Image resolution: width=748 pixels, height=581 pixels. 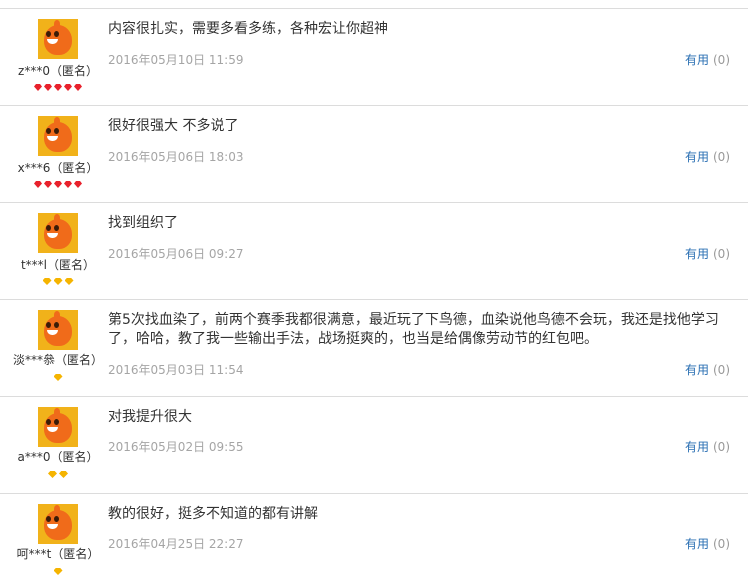 I want to click on reviewer-name: 呵***t（匿名）, so click(x=58, y=554).